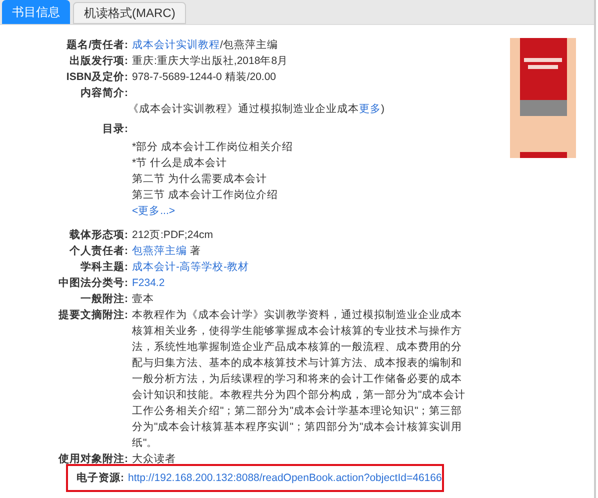 This screenshot has height=498, width=598. I want to click on field-label: 提要文摘附注:, so click(92, 315).